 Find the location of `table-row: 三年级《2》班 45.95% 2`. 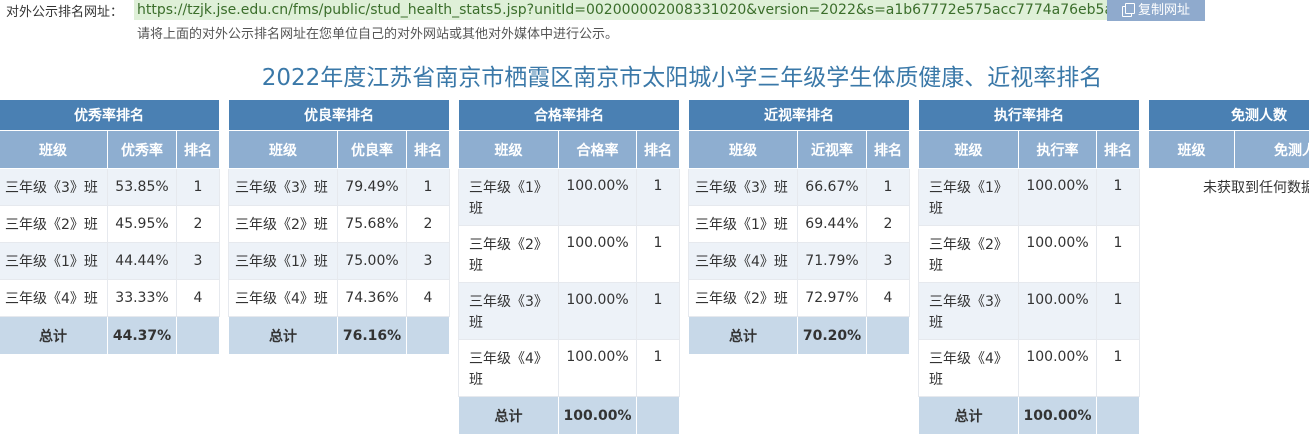

table-row: 三年级《2》班 45.95% 2 is located at coordinates (110, 224).